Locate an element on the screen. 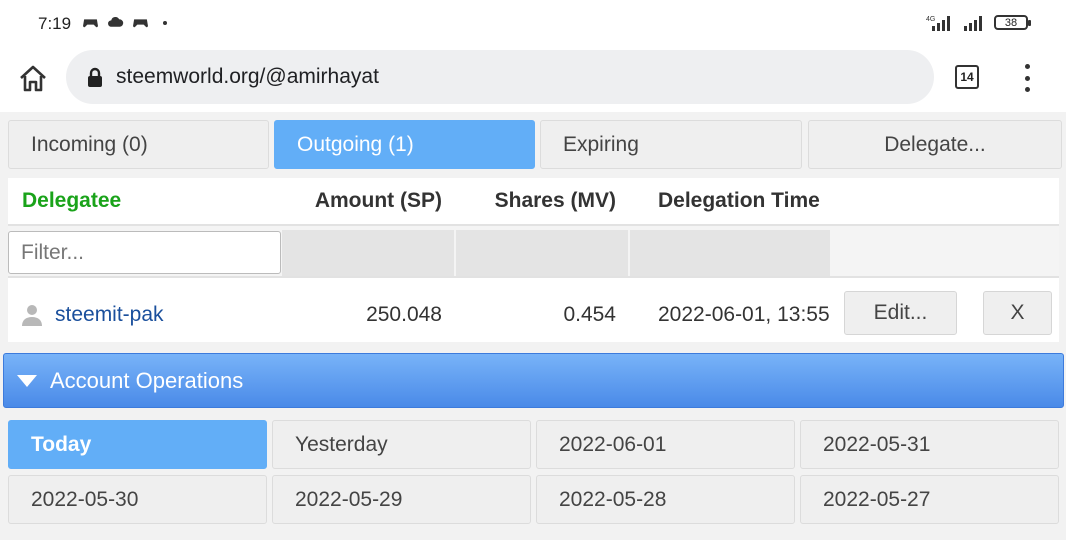  column-header-delegatee: Delegatee is located at coordinates (152, 201).